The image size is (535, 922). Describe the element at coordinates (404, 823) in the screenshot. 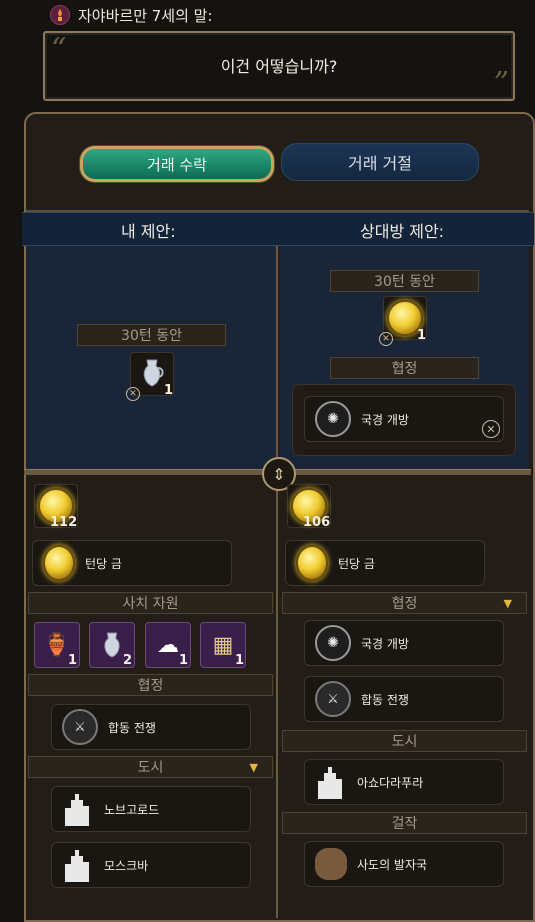

I see `their-great-works-label: 걸작` at that location.